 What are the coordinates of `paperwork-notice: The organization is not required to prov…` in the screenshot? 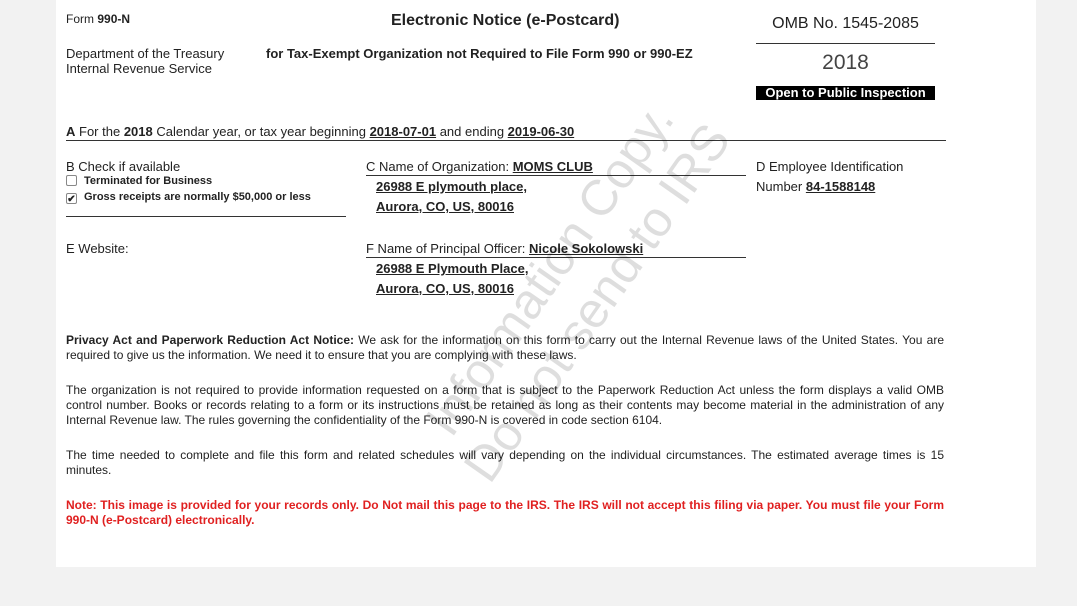 It's located at (505, 405).